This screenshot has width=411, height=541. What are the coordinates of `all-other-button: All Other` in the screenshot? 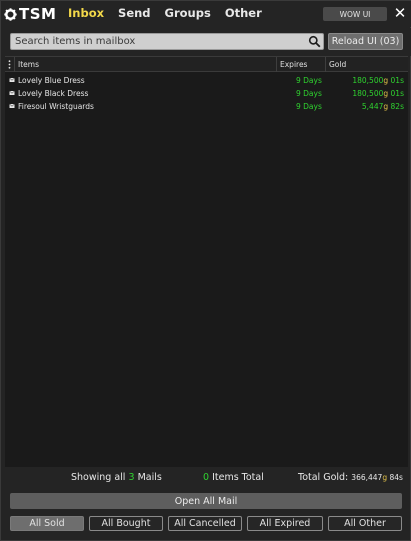 It's located at (365, 523).